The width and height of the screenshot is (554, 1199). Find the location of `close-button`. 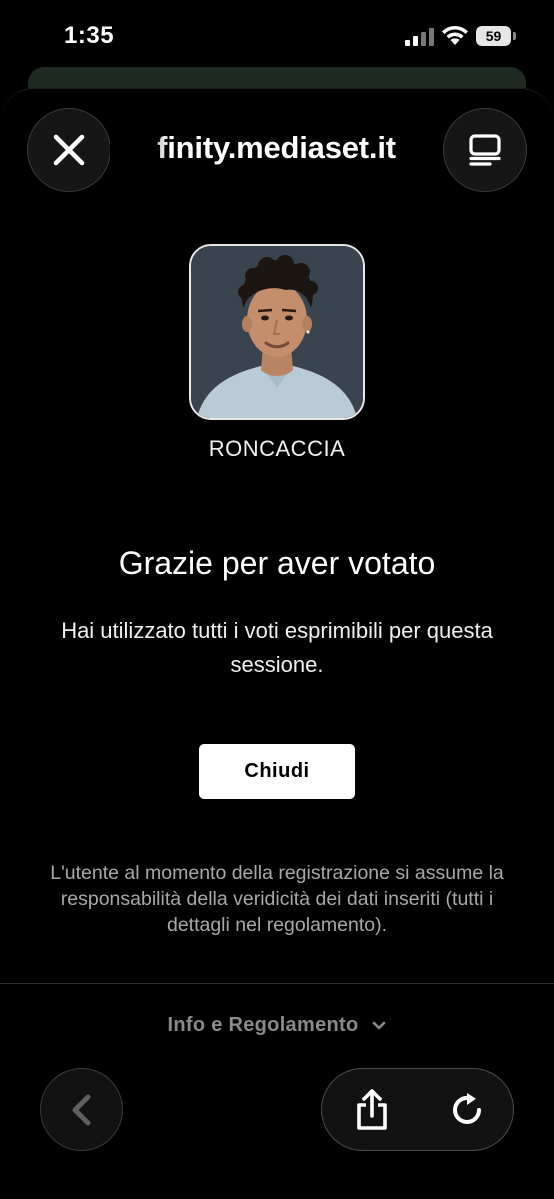

close-button is located at coordinates (69, 150).